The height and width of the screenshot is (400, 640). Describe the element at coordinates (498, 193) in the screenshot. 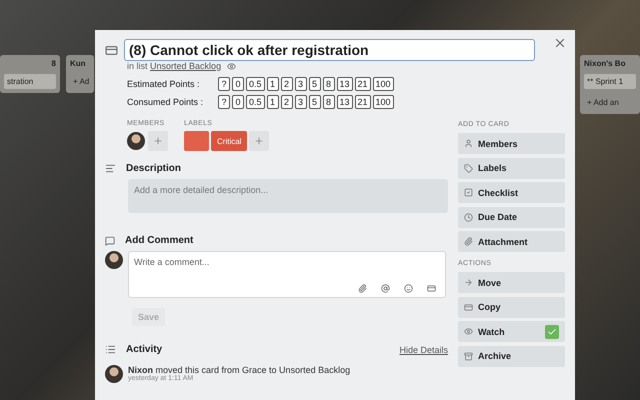

I see `button-label: Checklist` at that location.